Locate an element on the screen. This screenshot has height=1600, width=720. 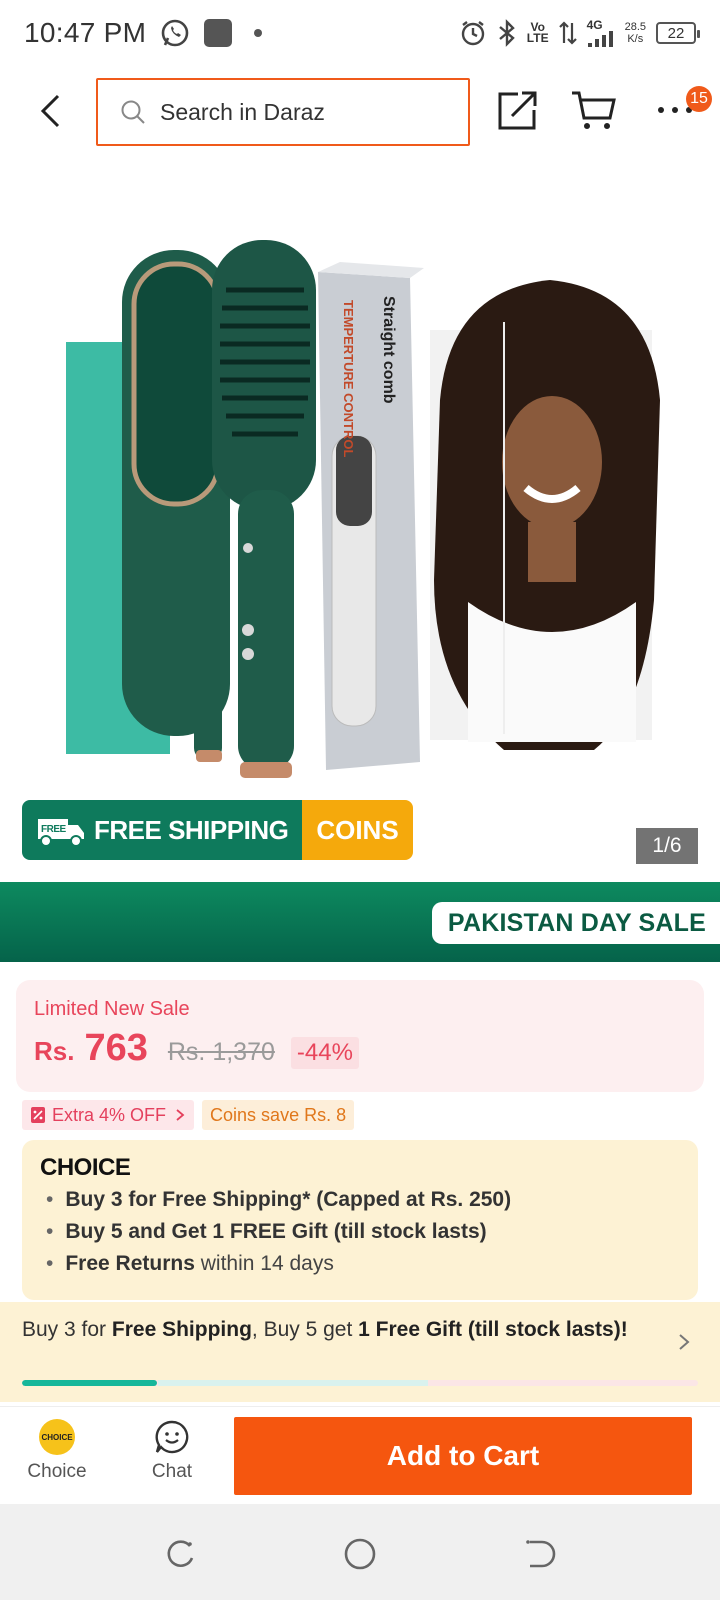
battery-level: 22 is located at coordinates (676, 33).